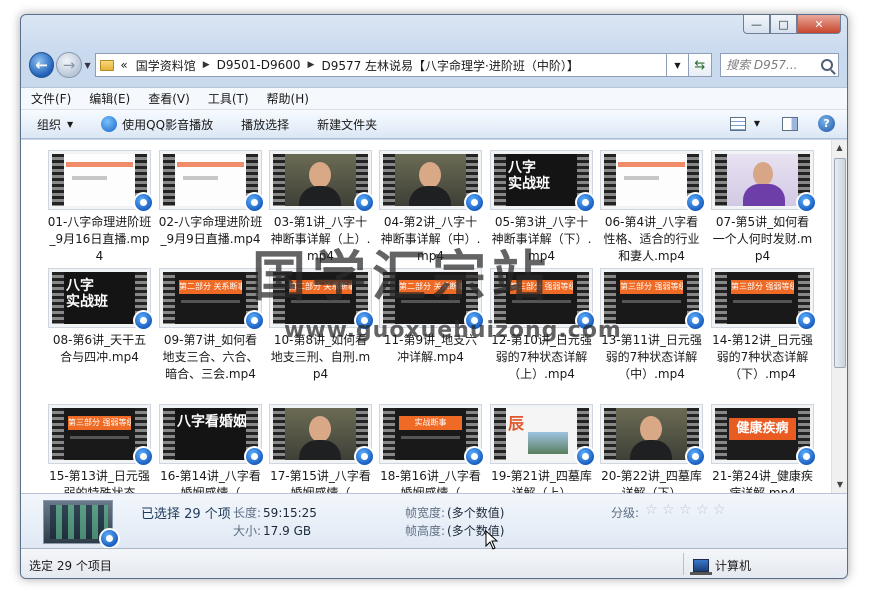 The image size is (869, 597). What do you see at coordinates (210, 357) in the screenshot?
I see `file-name: 09-第7讲_如何看地支三合、六合、暗合、三会.mp4` at bounding box center [210, 357].